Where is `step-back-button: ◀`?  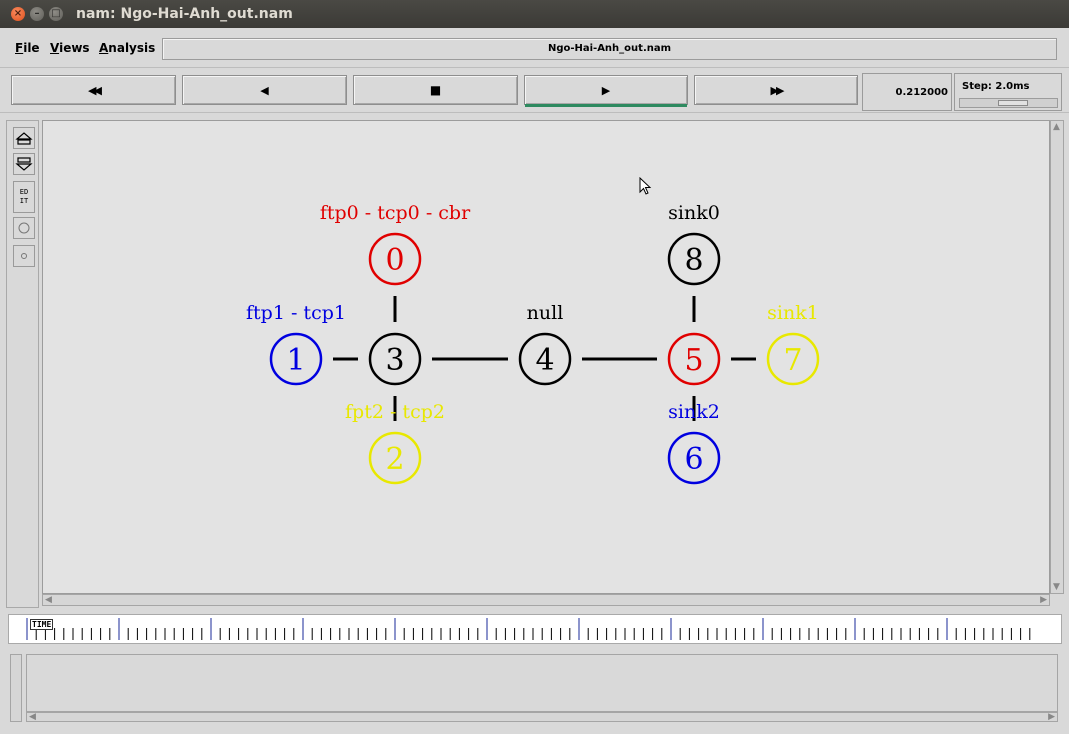
step-back-button: ◀ is located at coordinates (264, 90).